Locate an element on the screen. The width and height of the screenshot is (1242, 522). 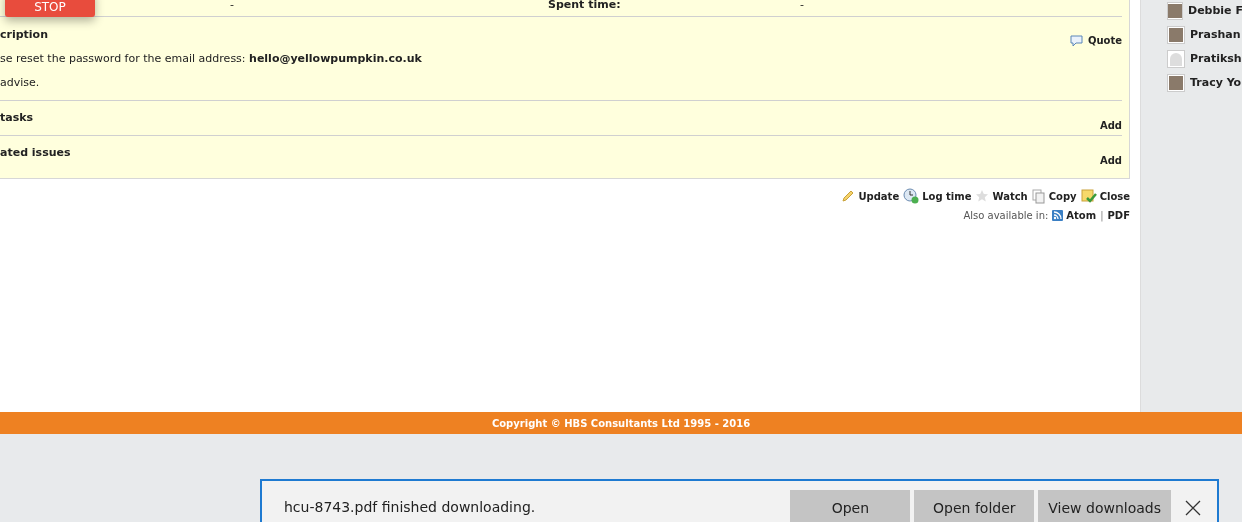
description-text: advise. is located at coordinates (20, 83).